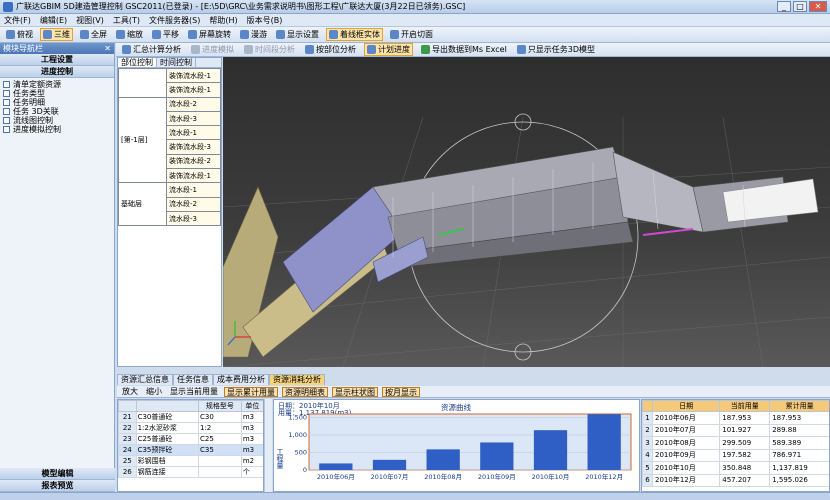  I want to click on table-row: 22 1:2水泥砂浆 1:2 m3, so click(190, 428).